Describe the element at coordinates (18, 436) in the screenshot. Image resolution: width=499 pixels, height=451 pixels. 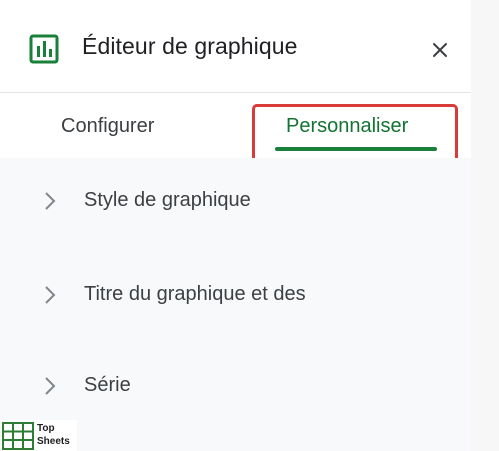
I see `spreadsheet-logo-icon` at that location.